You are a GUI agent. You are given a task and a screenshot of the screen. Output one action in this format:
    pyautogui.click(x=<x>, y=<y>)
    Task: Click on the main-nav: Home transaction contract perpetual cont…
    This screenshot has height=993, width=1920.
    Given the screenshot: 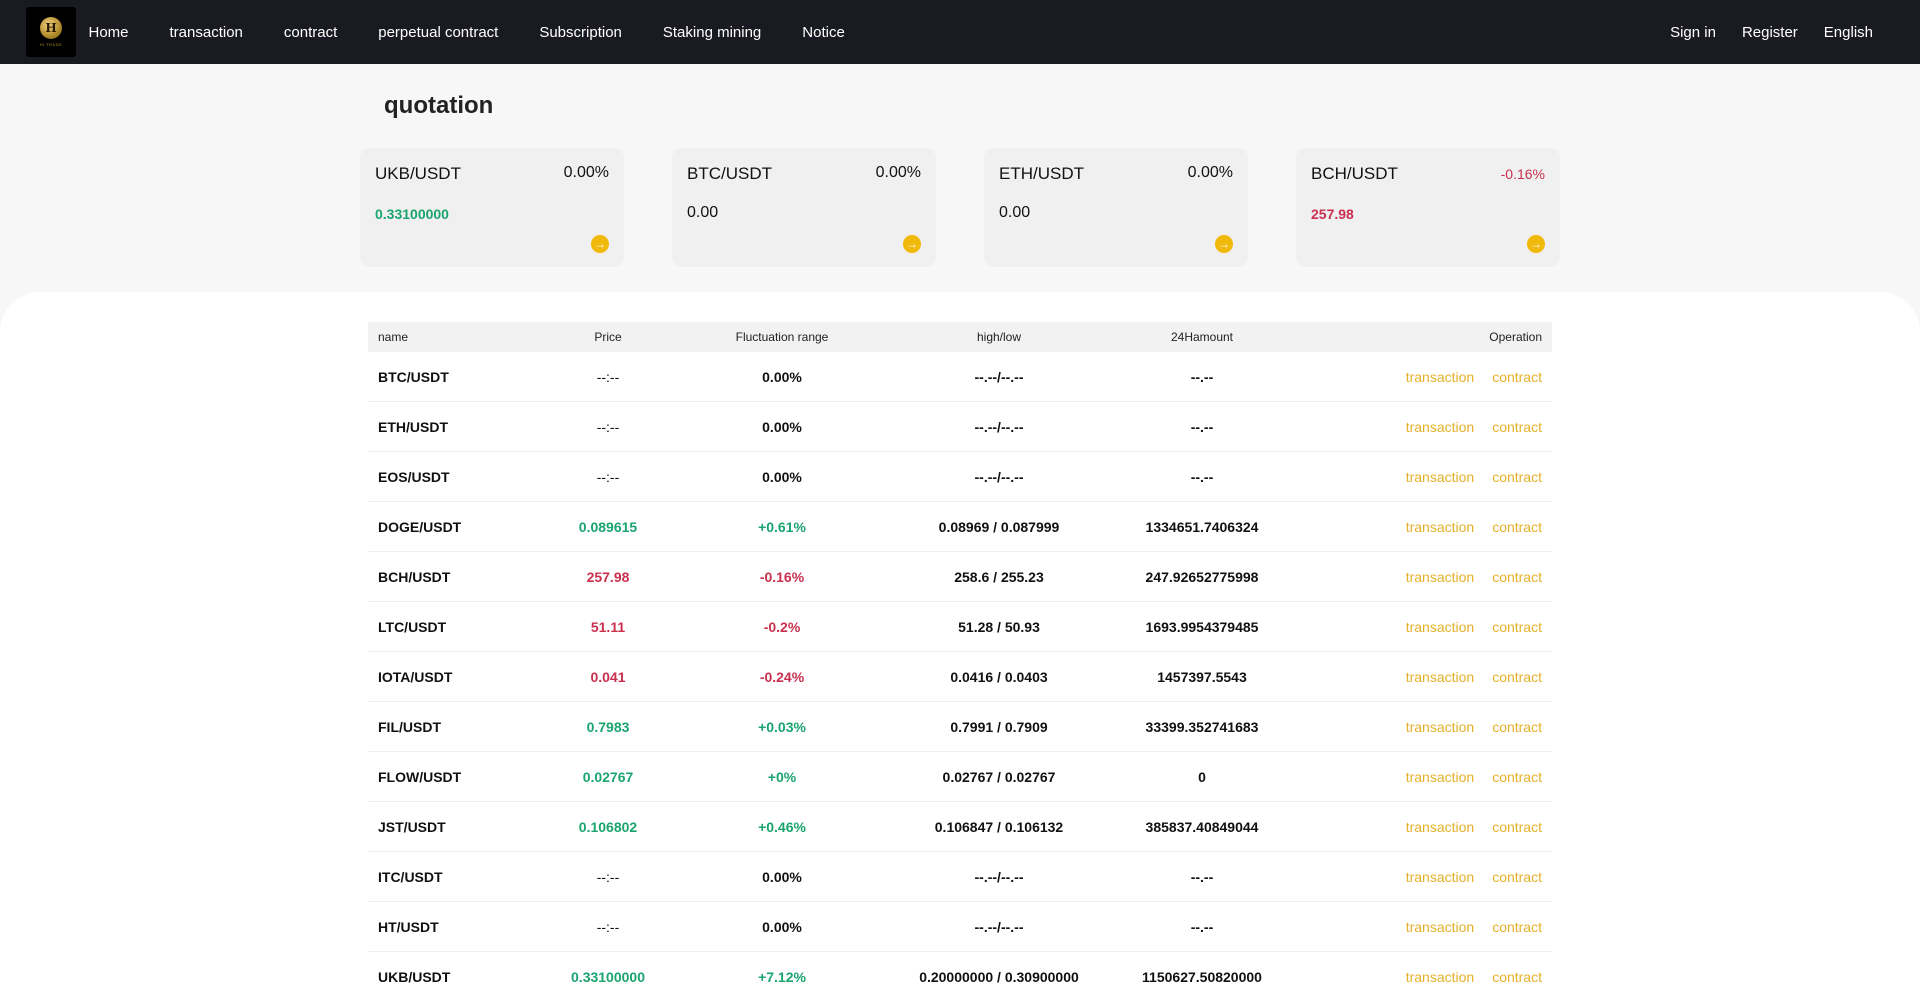 What is the action you would take?
    pyautogui.click(x=466, y=32)
    